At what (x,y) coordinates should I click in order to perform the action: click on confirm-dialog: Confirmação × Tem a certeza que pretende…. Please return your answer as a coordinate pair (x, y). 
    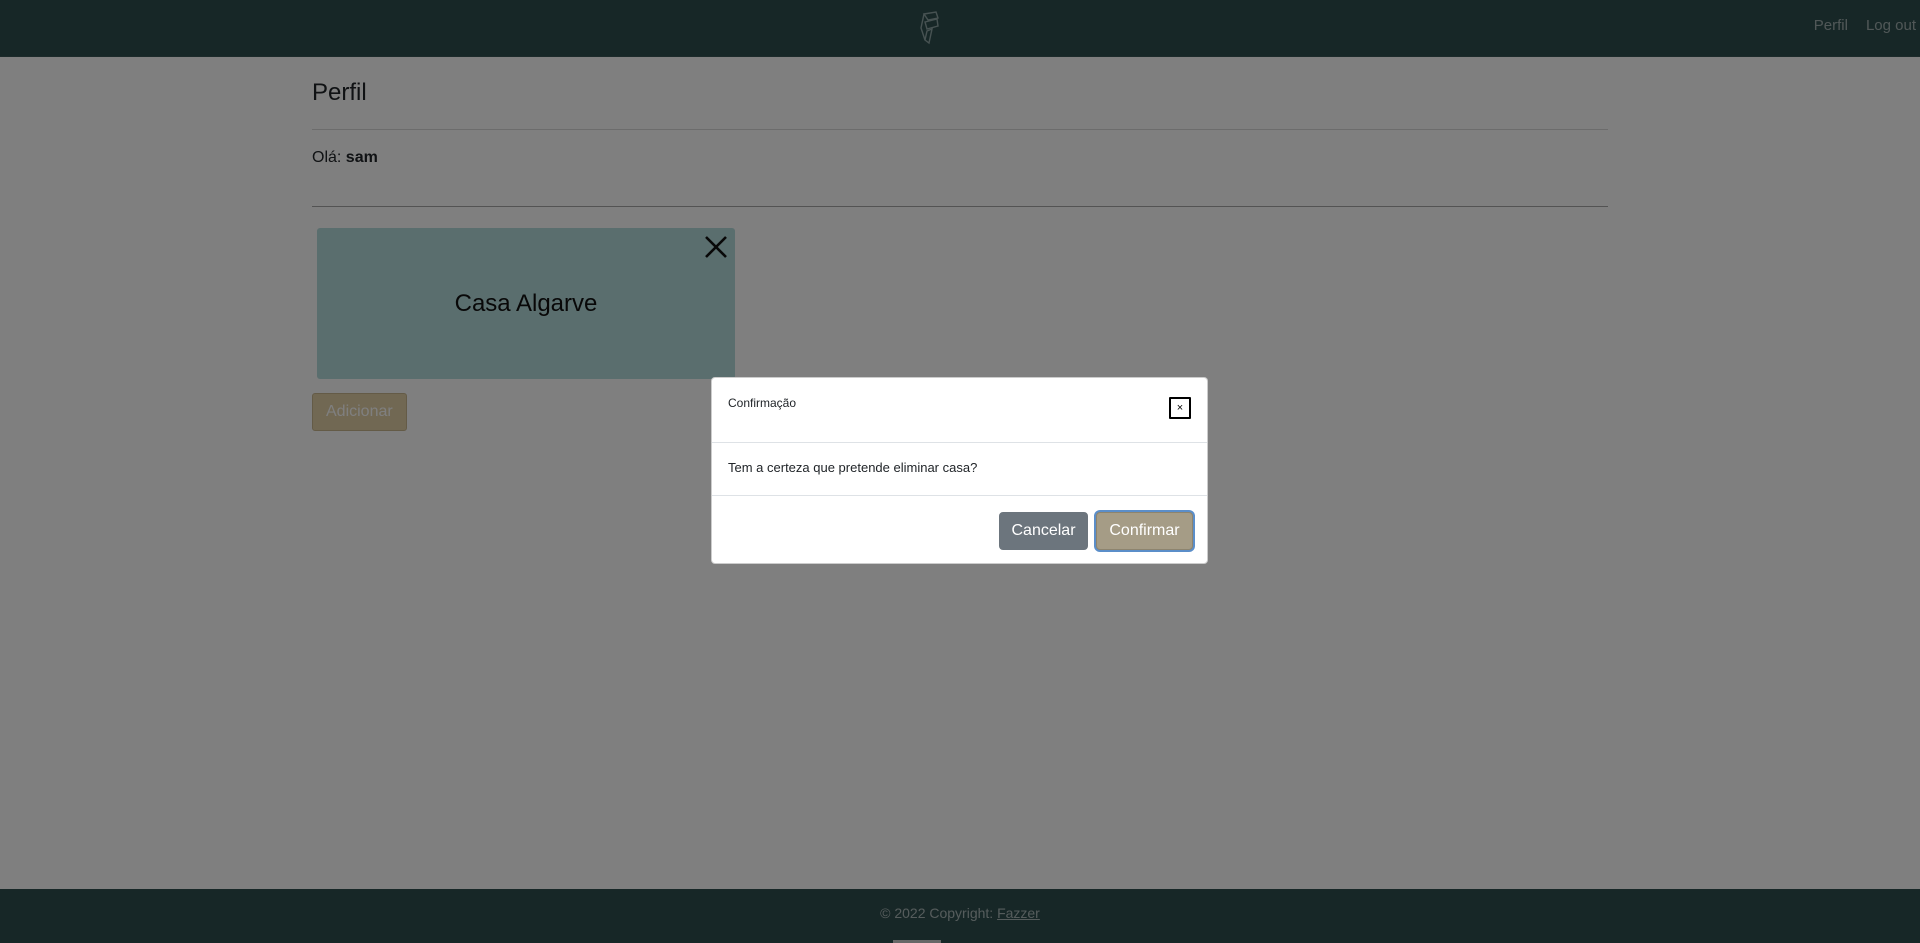
    Looking at the image, I should click on (959, 470).